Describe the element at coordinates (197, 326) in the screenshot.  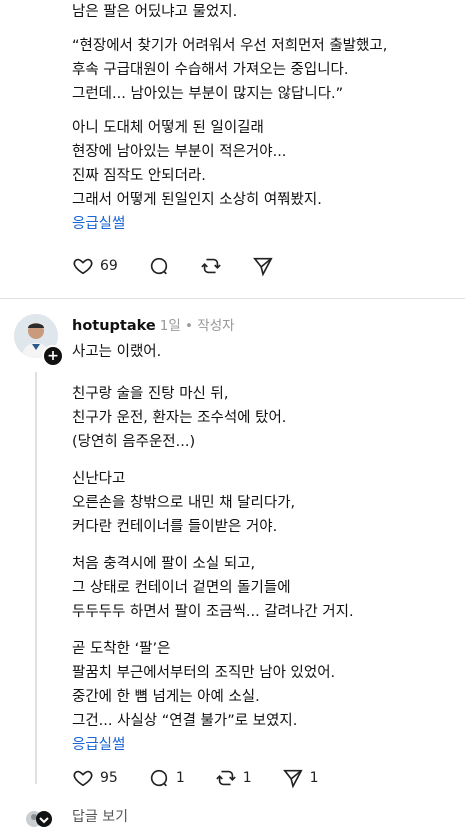
I see `post-meta: 1일 • 작성자` at that location.